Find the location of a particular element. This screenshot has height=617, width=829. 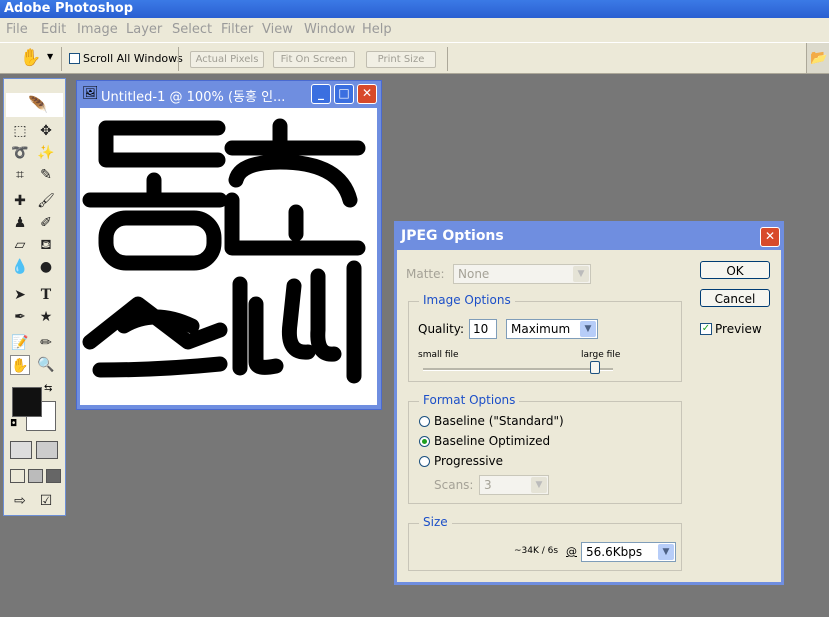

default-colors-icon: ◘ is located at coordinates (13, 424).